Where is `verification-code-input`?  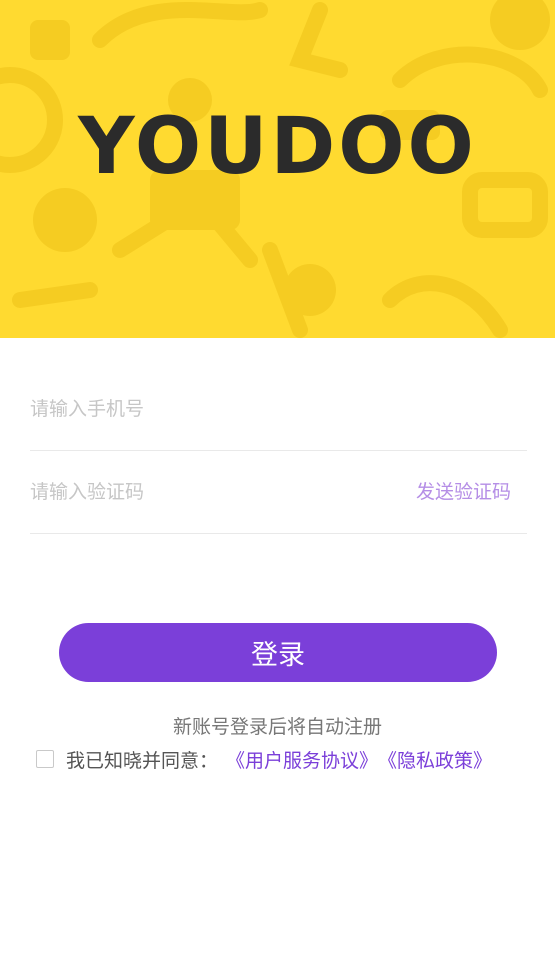 verification-code-input is located at coordinates (210, 492).